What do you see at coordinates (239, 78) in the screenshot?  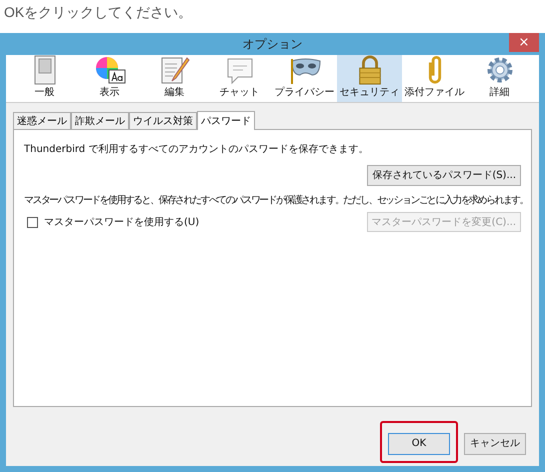 I see `toolbar-item: チャット` at bounding box center [239, 78].